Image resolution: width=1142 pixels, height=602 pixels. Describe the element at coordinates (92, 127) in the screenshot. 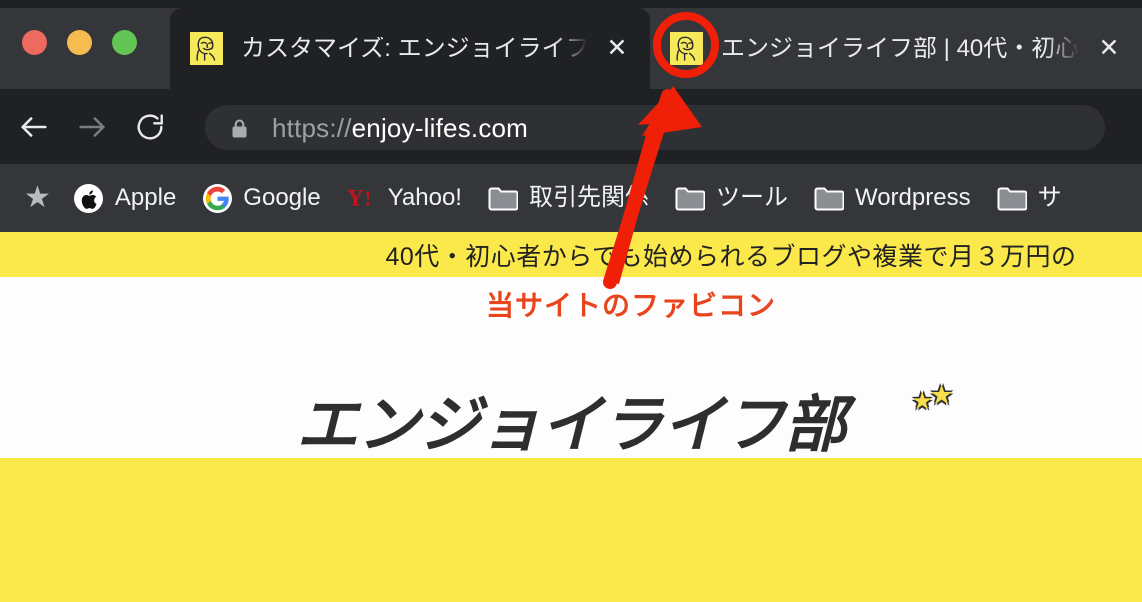

I see `forward-arrow-icon` at that location.